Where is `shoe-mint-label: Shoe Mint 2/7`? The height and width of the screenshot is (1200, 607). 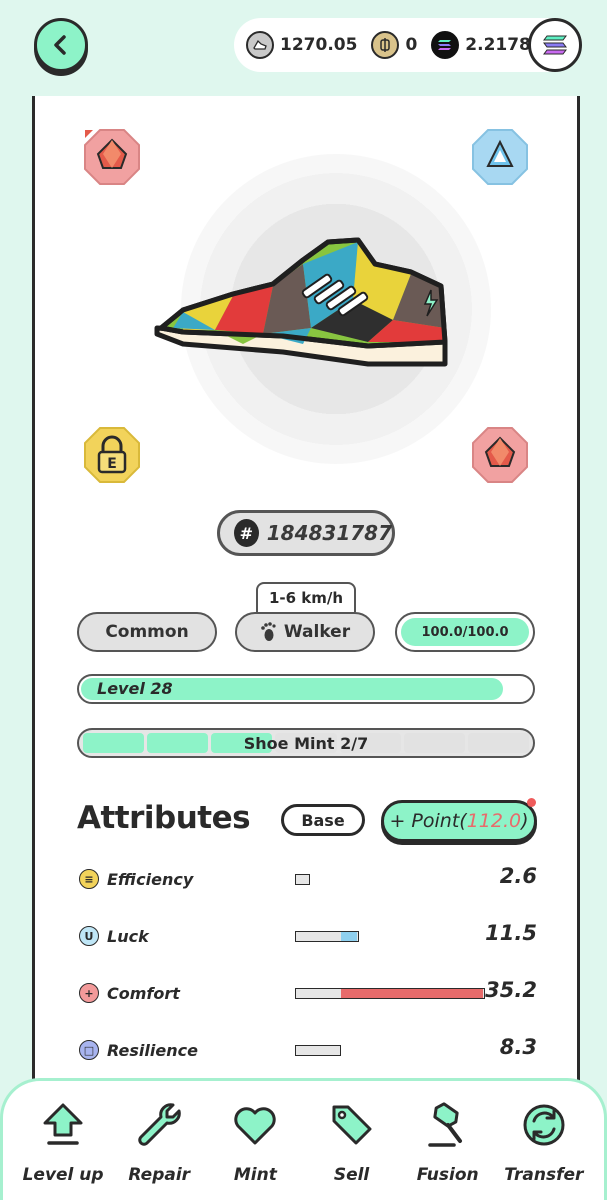 shoe-mint-label: Shoe Mint 2/7 is located at coordinates (306, 743).